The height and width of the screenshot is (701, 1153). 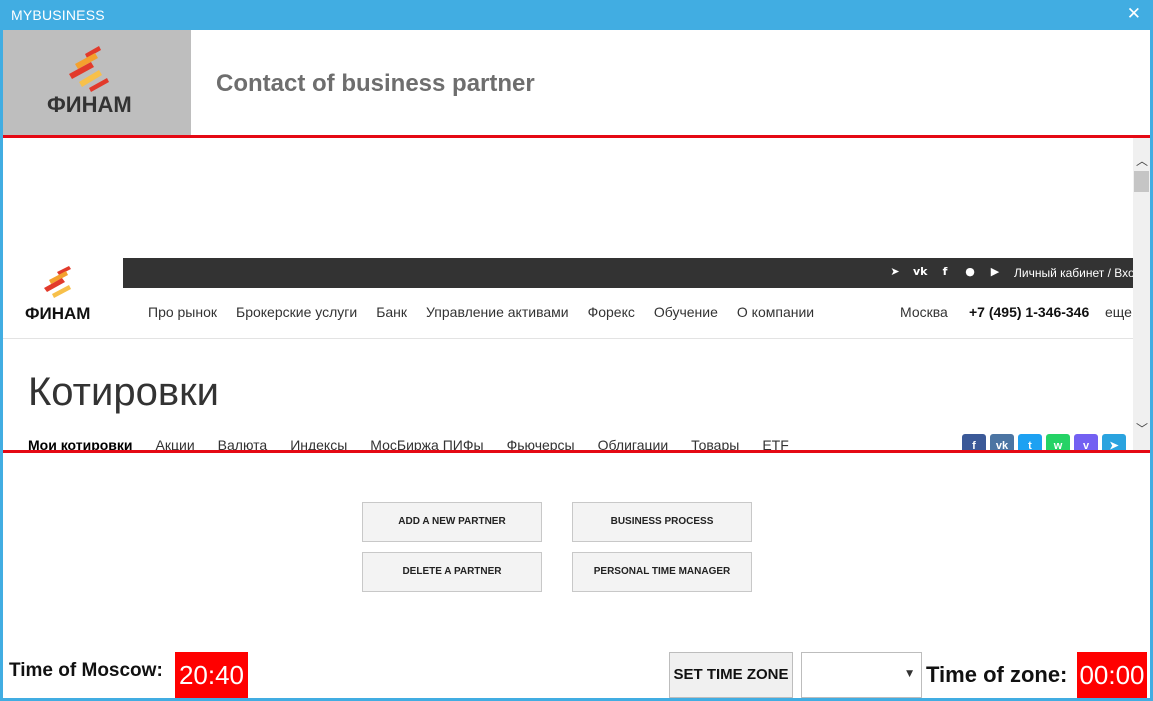 I want to click on subnav-commodities: Товары, so click(x=715, y=443).